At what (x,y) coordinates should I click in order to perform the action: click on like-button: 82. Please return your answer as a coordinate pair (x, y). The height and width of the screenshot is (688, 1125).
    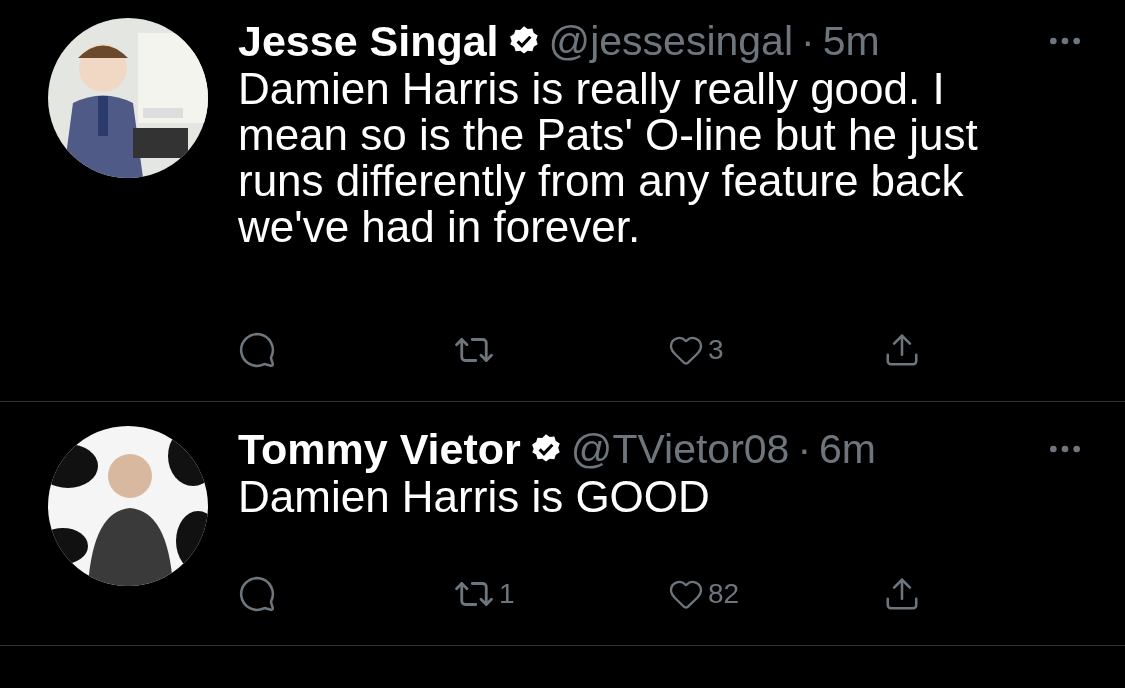
    Looking at the image, I should click on (775, 594).